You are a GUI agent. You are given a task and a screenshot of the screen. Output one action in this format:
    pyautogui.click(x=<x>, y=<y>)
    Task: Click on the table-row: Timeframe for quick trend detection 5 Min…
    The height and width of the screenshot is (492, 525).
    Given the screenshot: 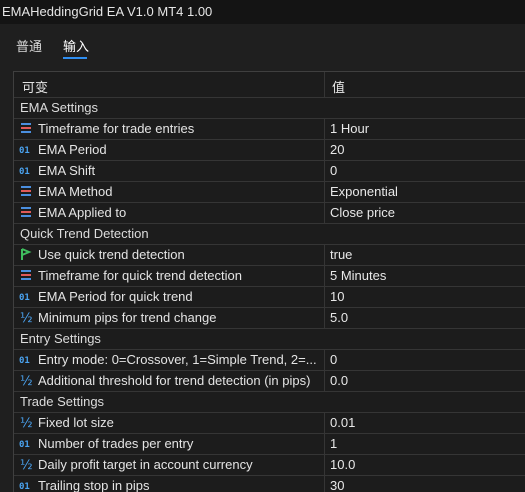 What is the action you would take?
    pyautogui.click(x=269, y=276)
    